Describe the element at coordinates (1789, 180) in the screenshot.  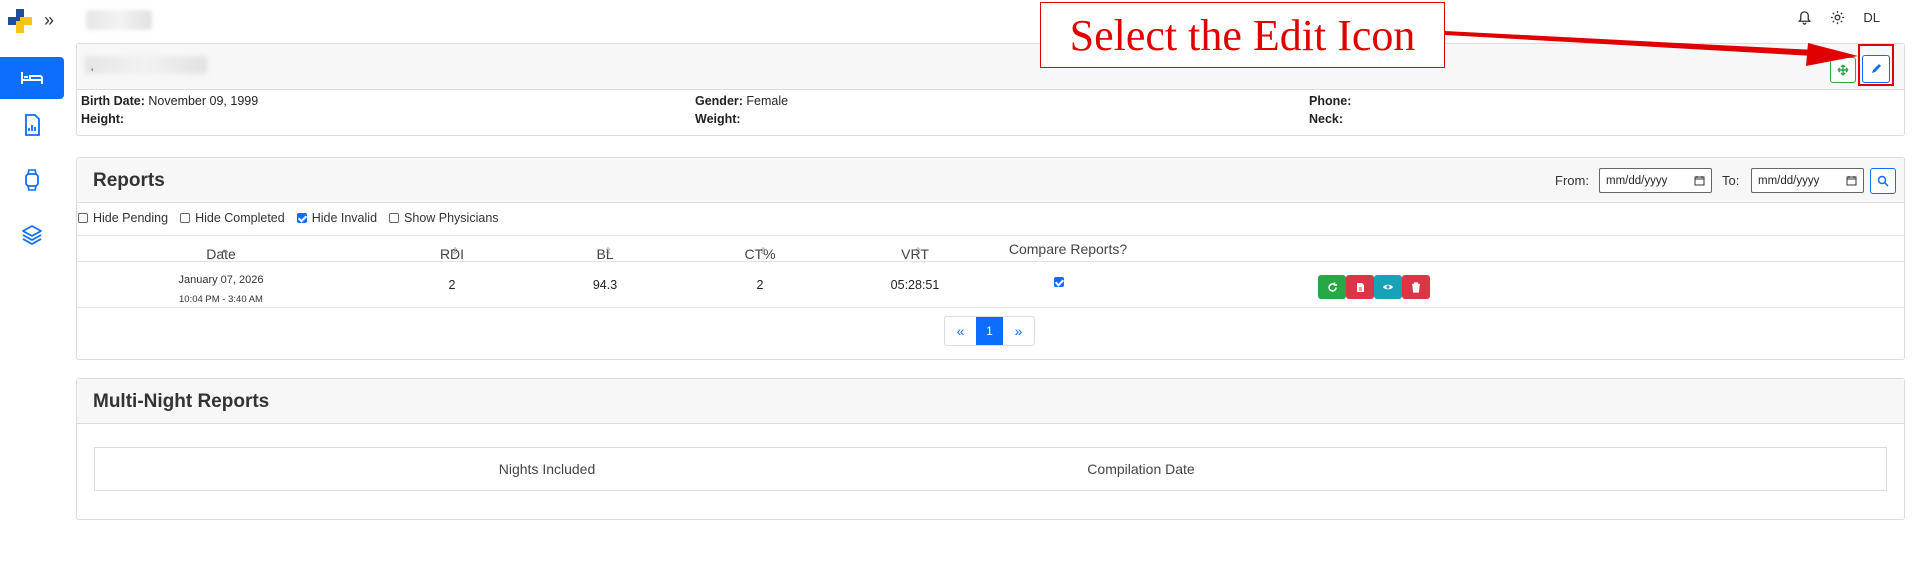
I see `to-date-placeholder: mm/dd/yyyy` at that location.